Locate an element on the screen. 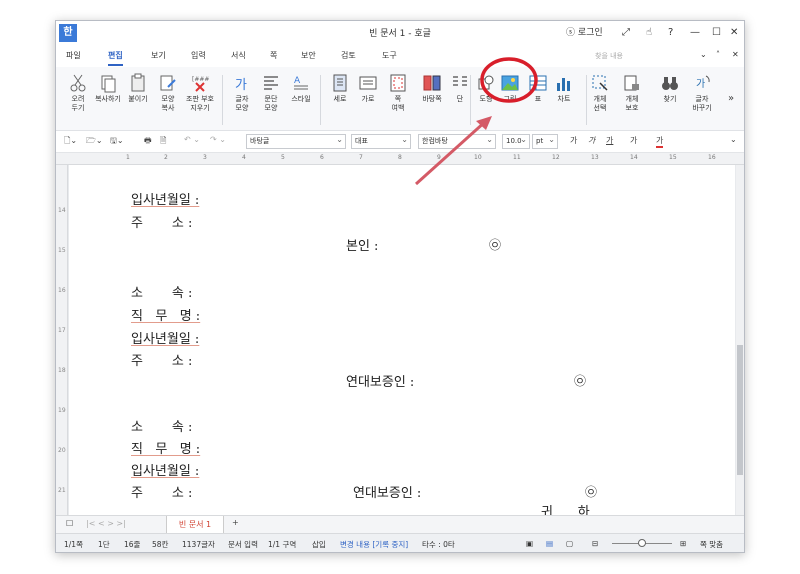 The image size is (800, 574). font-color-button: 가 is located at coordinates (660, 141).